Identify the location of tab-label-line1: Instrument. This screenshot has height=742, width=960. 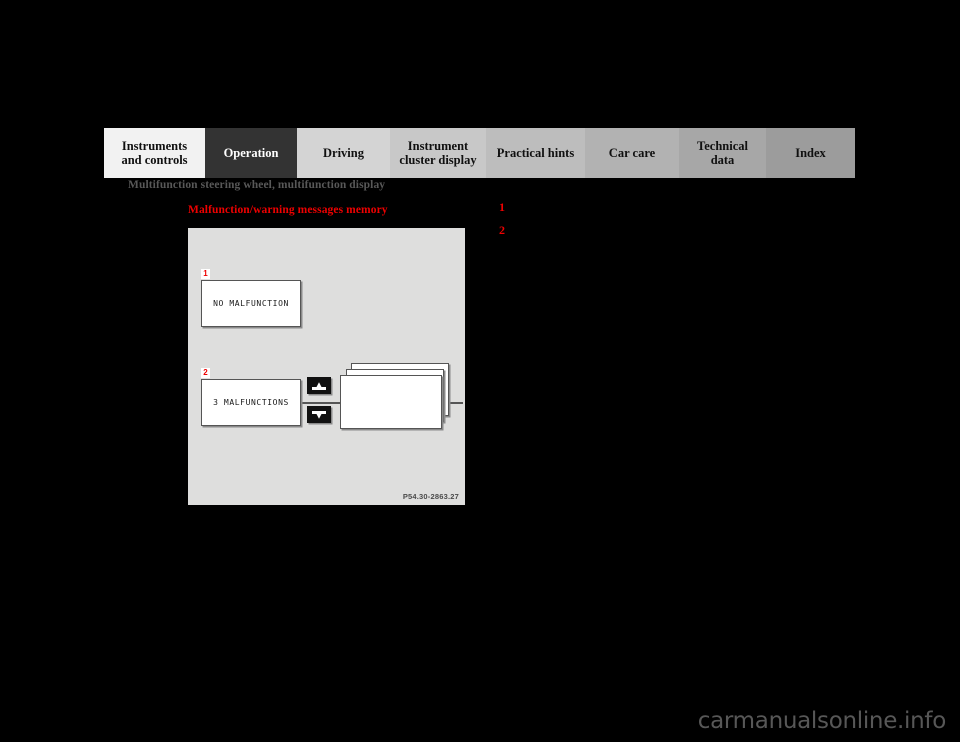
(438, 146).